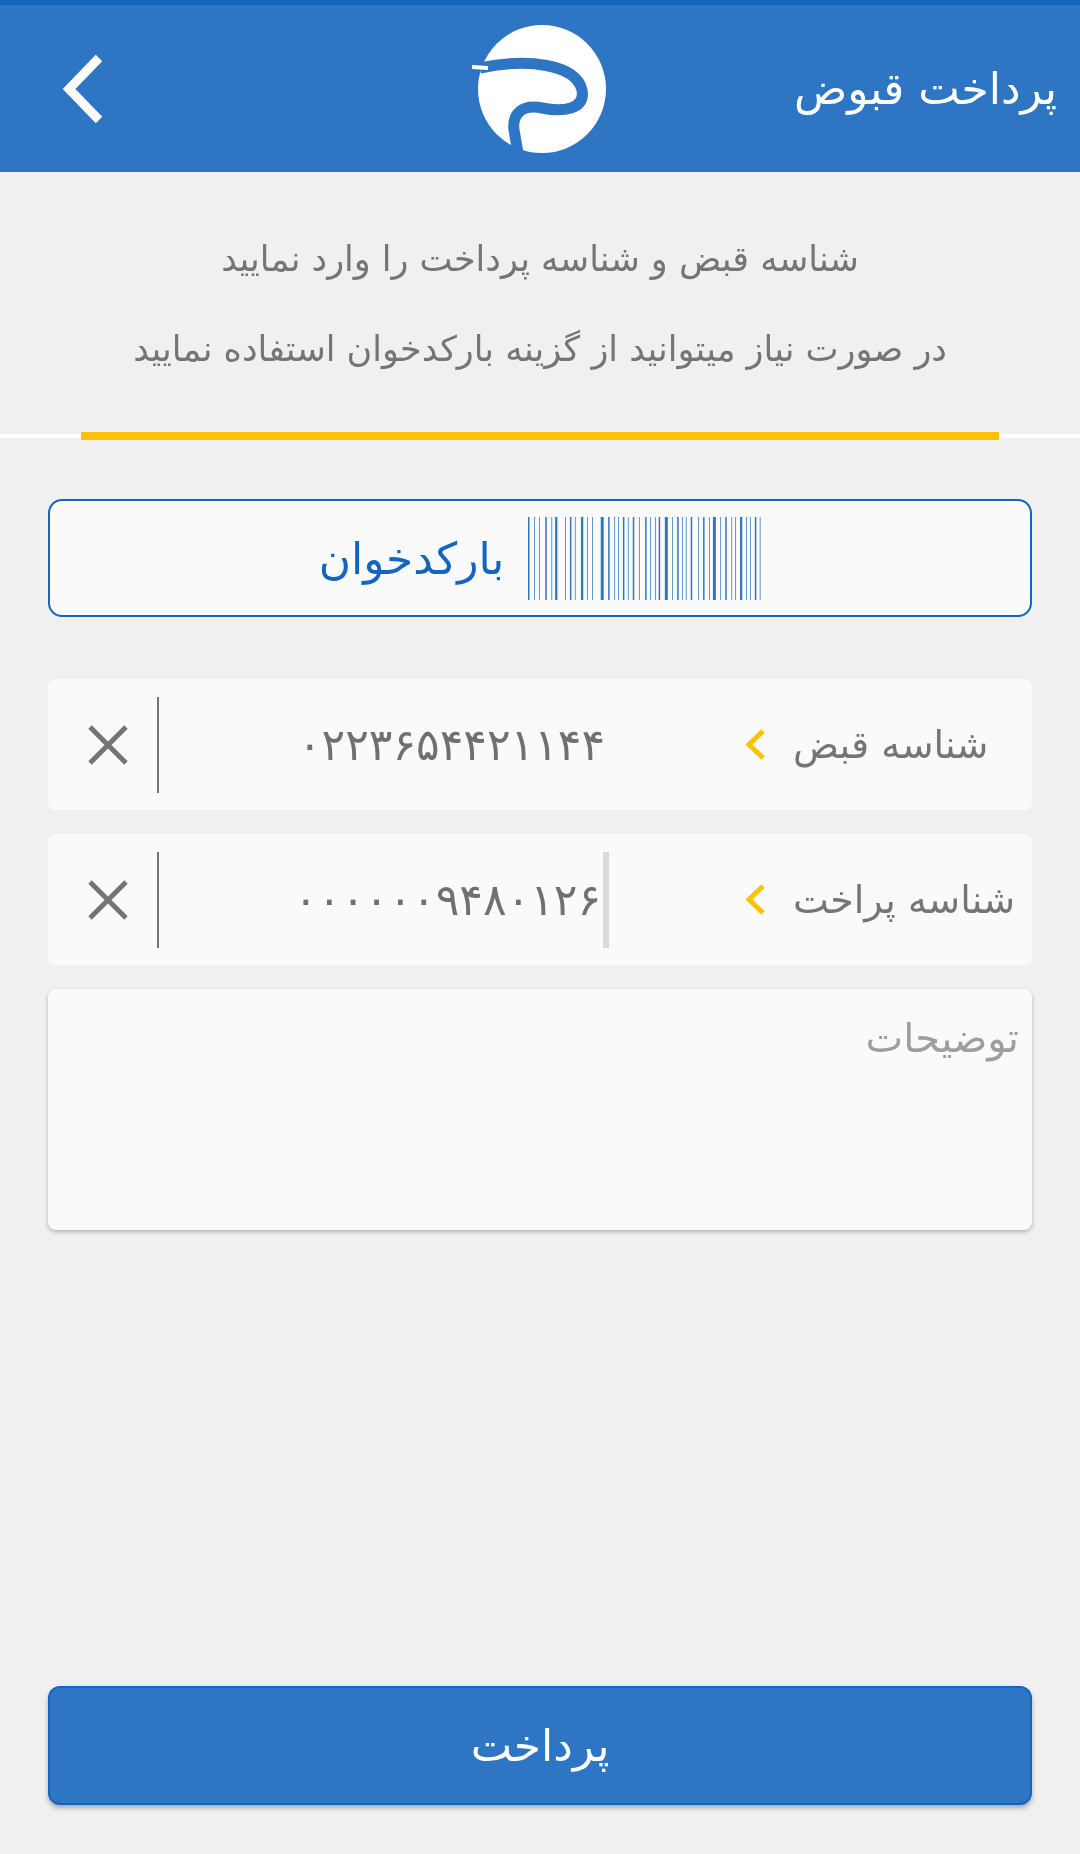  I want to click on back-button, so click(83, 88).